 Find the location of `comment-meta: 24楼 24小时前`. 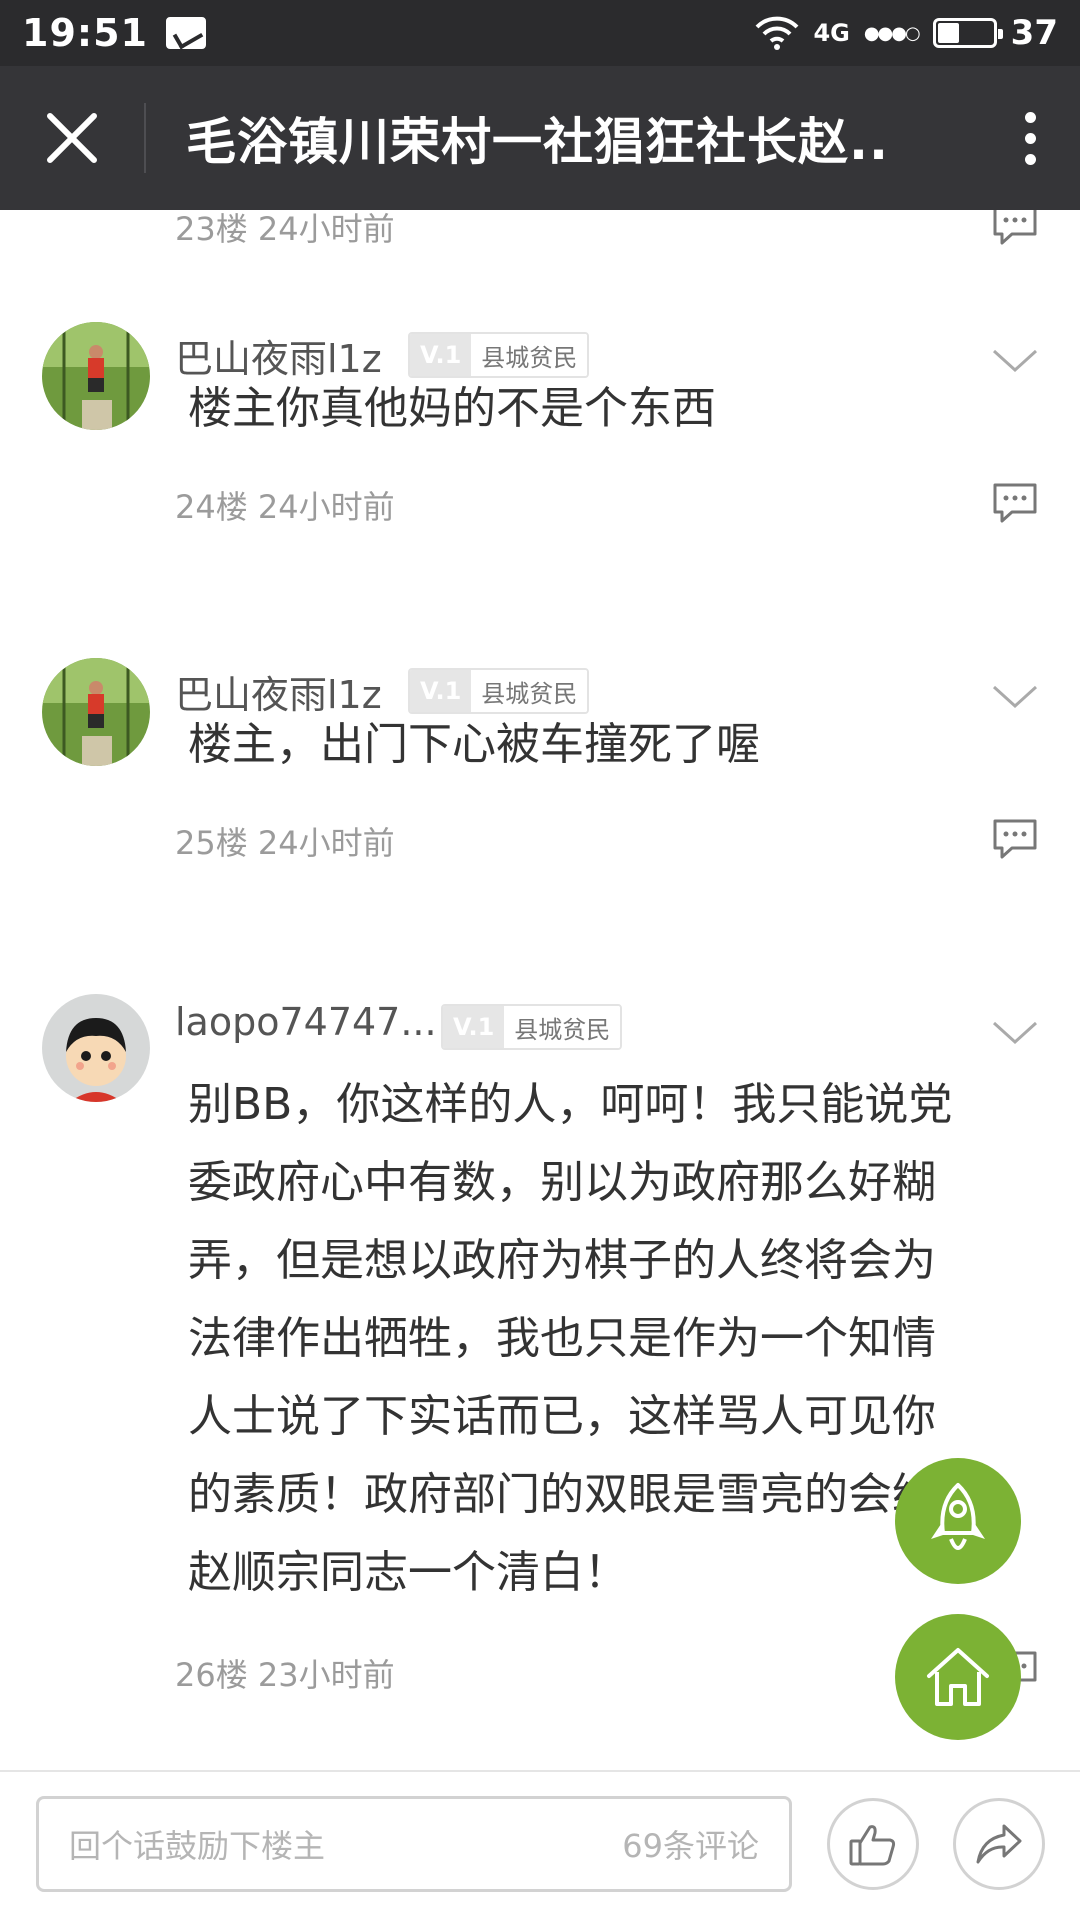

comment-meta: 24楼 24小时前 is located at coordinates (285, 507).